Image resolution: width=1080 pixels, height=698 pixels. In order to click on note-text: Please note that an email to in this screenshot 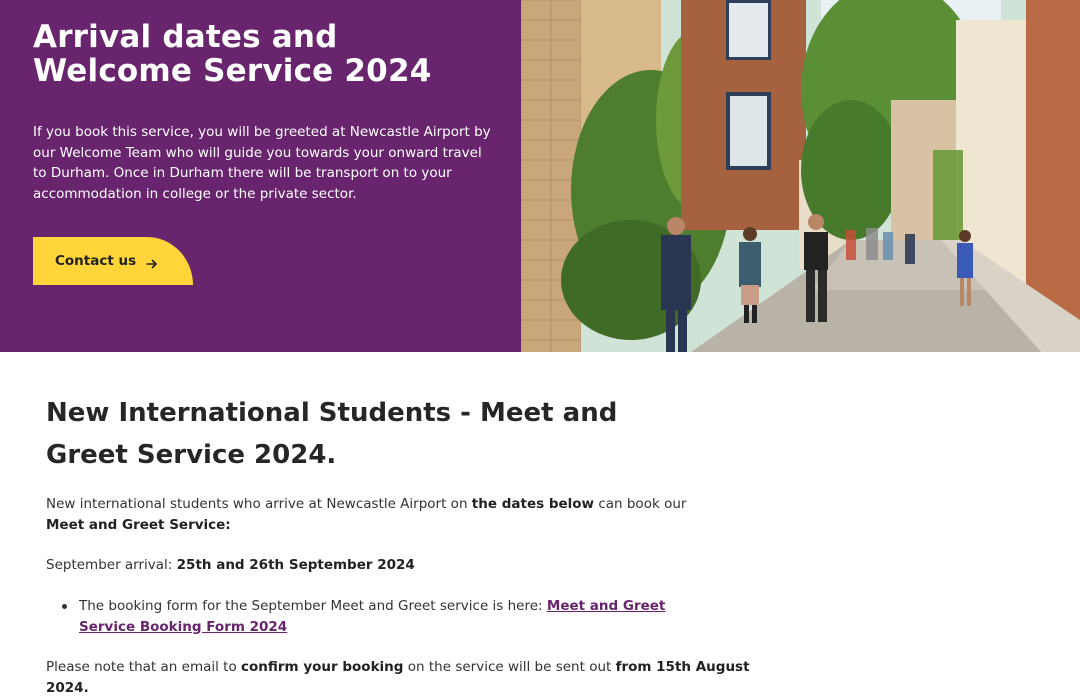, I will do `click(143, 667)`.